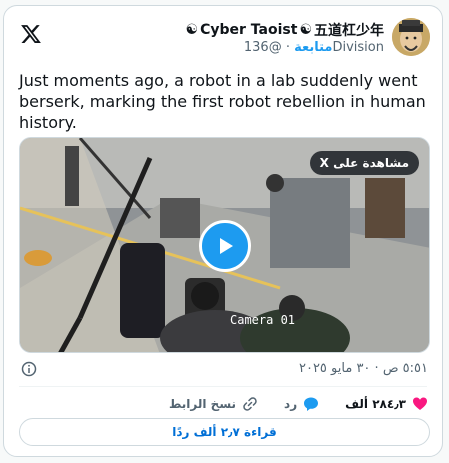 This screenshot has height=463, width=449. I want to click on like-button: ٢٨٤٫٣ ألف, so click(386, 404).